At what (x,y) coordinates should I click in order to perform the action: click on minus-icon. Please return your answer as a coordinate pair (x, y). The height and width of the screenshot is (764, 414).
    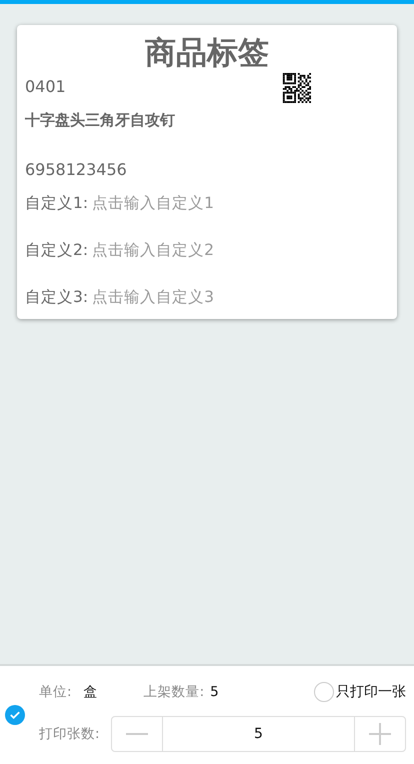
    Looking at the image, I should click on (137, 734).